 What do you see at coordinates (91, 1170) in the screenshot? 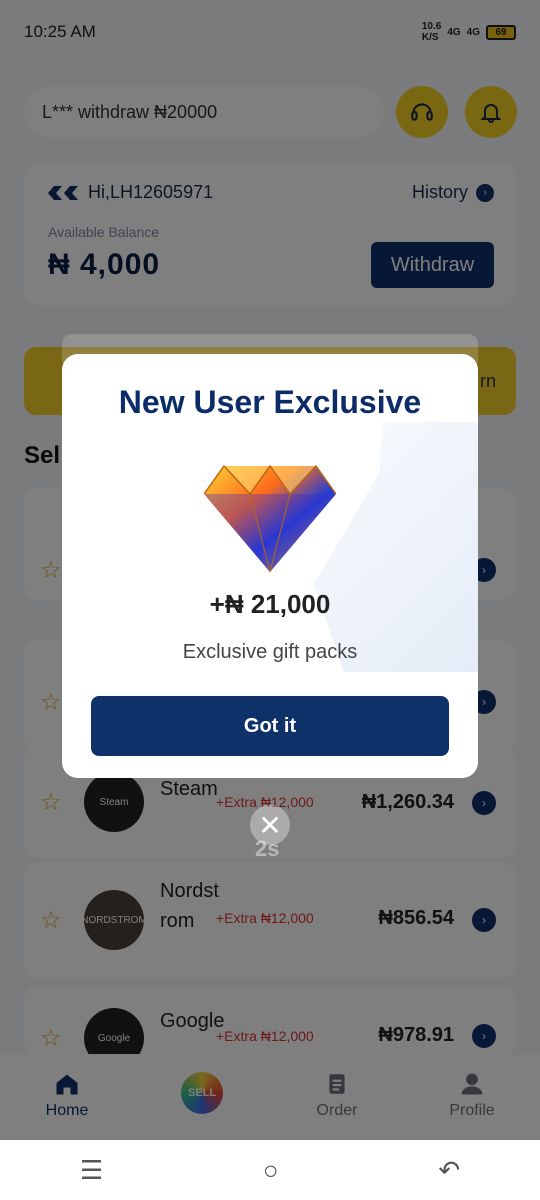
I see `menu-icon: ☰` at bounding box center [91, 1170].